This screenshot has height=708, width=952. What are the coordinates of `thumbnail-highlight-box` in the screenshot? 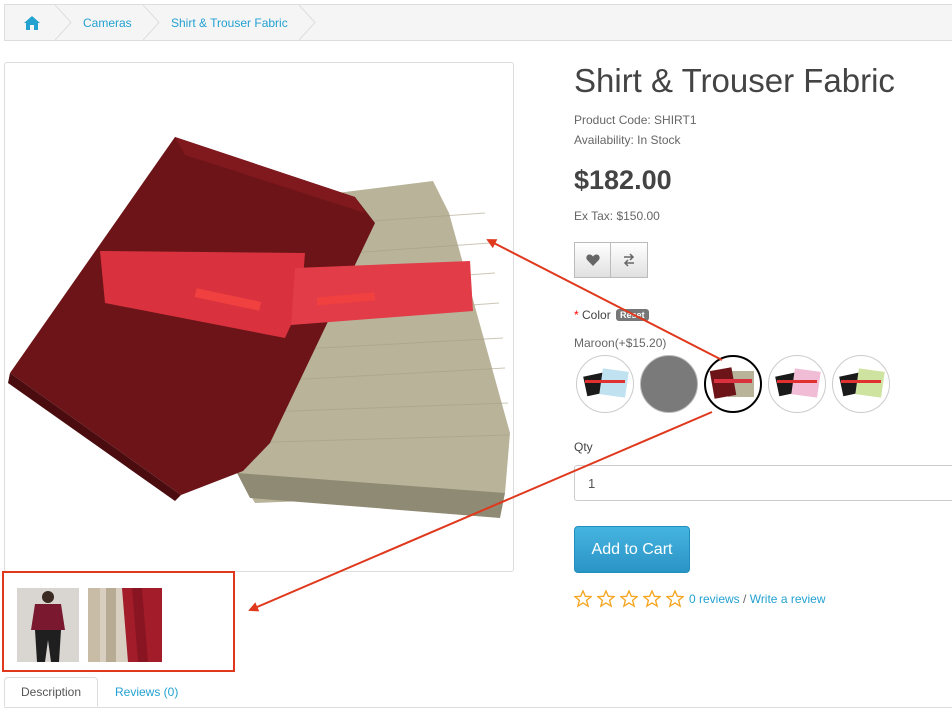 It's located at (118, 621).